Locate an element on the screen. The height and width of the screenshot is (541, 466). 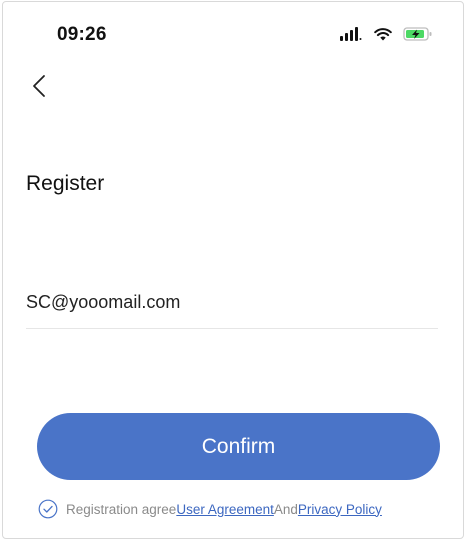
privacy-policy-link: Privacy Policy is located at coordinates (340, 509).